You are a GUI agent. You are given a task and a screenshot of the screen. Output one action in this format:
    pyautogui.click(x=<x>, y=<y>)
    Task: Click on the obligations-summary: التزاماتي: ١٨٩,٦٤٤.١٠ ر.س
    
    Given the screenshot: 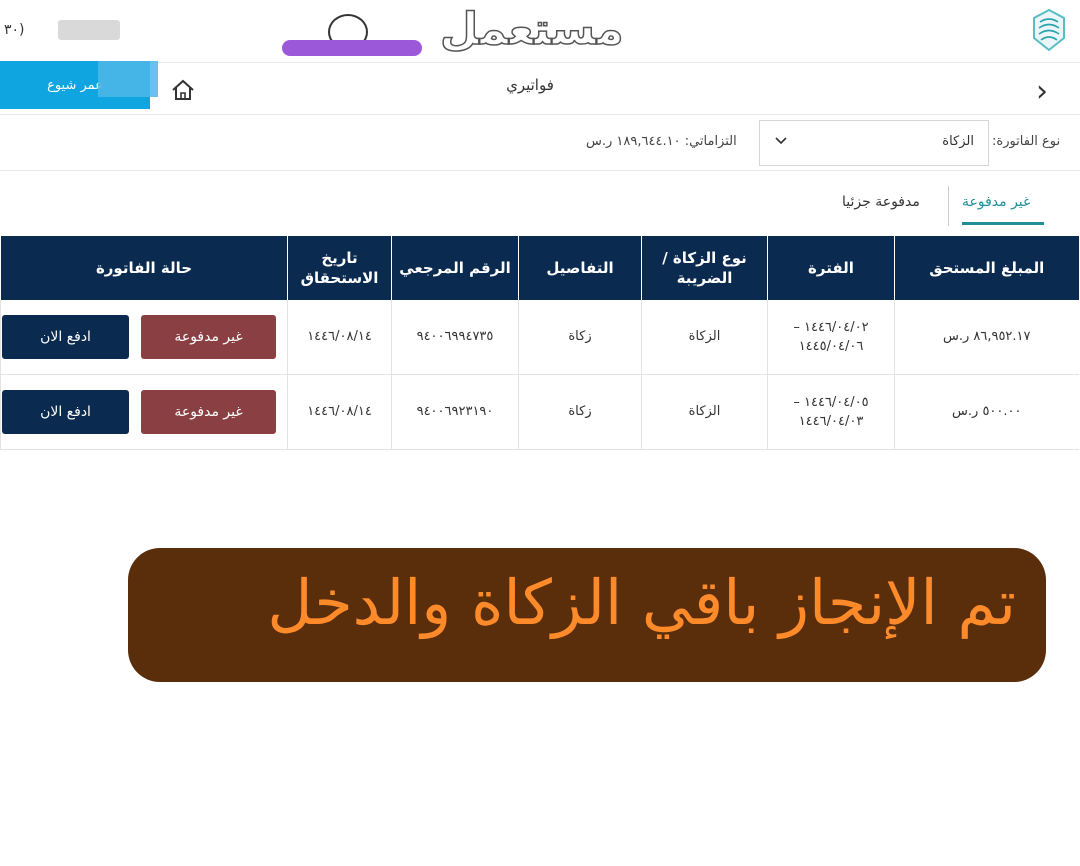 What is the action you would take?
    pyautogui.click(x=661, y=141)
    